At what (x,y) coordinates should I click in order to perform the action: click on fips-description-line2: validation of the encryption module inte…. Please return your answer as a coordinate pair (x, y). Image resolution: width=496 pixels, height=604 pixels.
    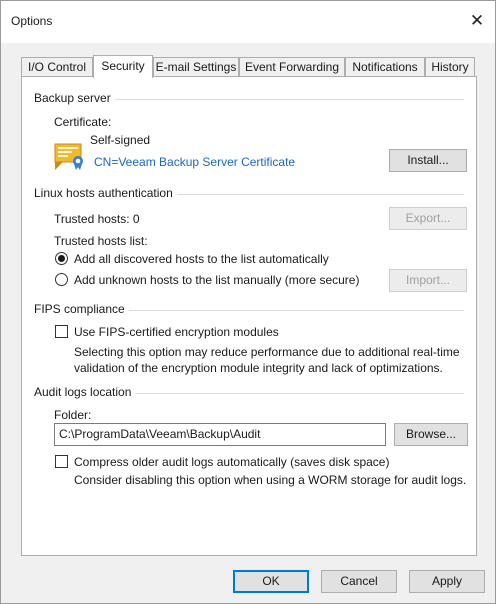
    Looking at the image, I should click on (258, 368).